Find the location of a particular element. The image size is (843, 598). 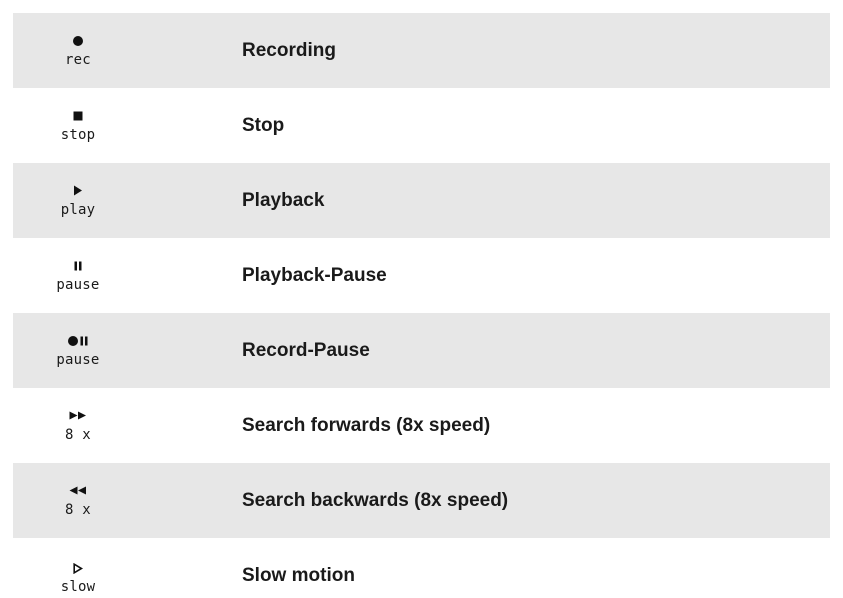

mode-indicator: rec is located at coordinates (78, 51).